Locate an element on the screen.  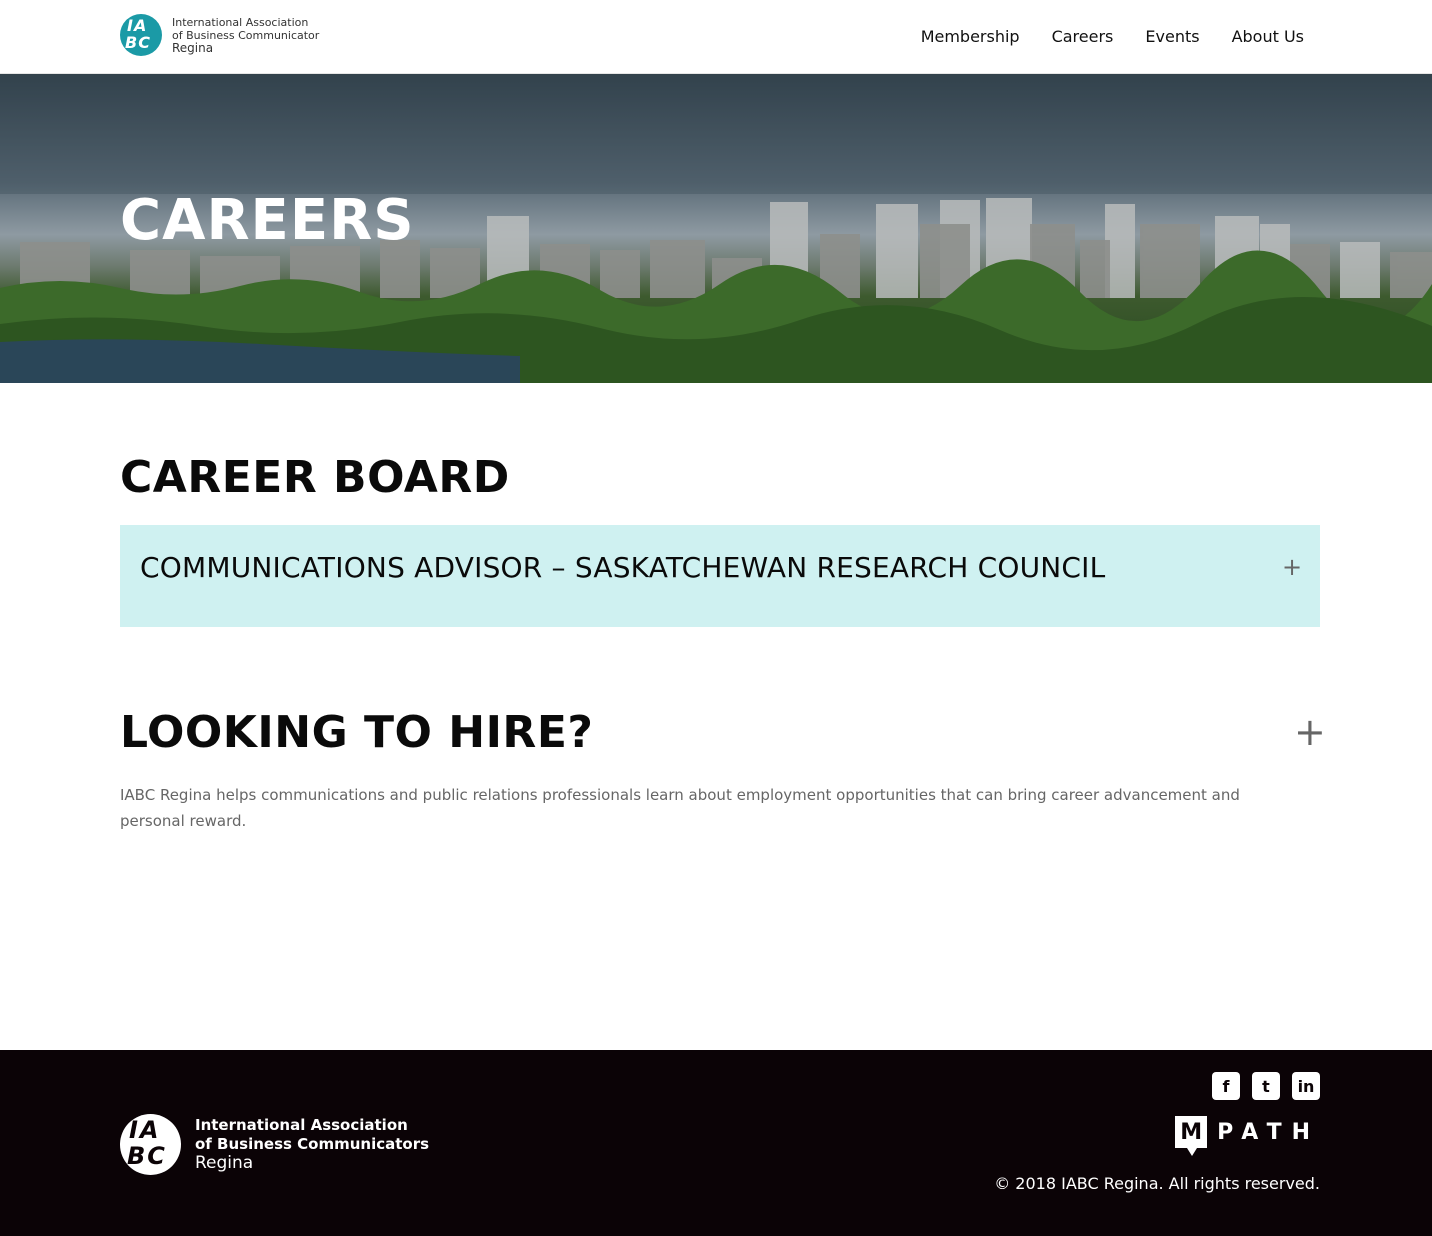
footer-logo-line-2: of Business Communicators is located at coordinates (312, 1144).